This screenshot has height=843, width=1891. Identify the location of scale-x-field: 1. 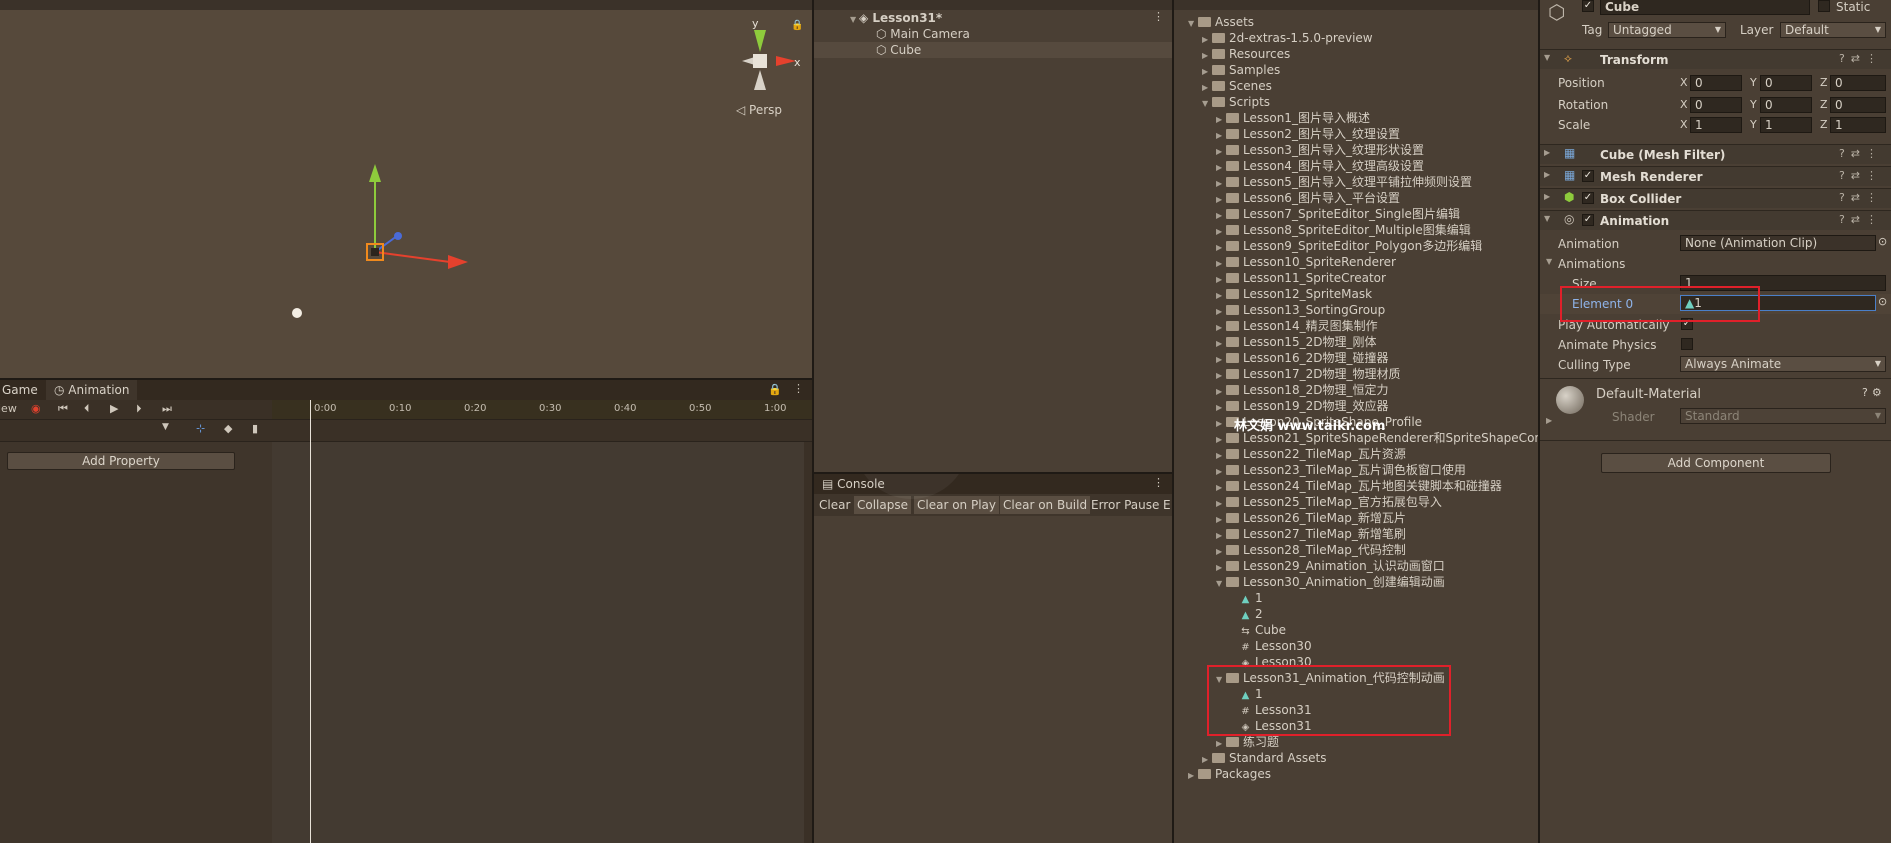
(1716, 125).